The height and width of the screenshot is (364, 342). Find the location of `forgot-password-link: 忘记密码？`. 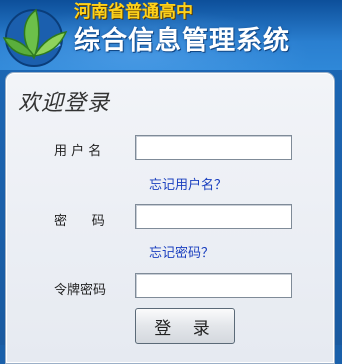

forgot-password-link: 忘记密码？ is located at coordinates (181, 251).